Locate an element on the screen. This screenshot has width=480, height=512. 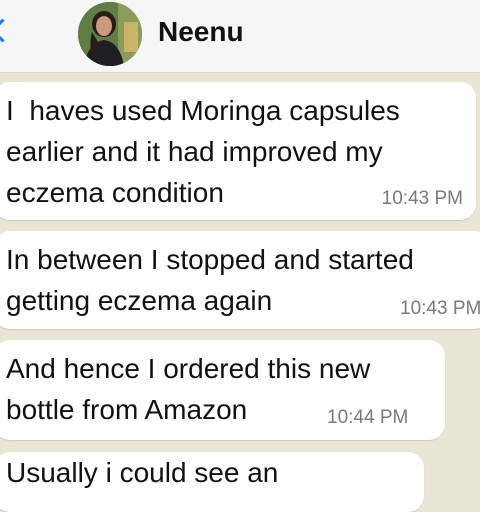
avatar is located at coordinates (110, 34).